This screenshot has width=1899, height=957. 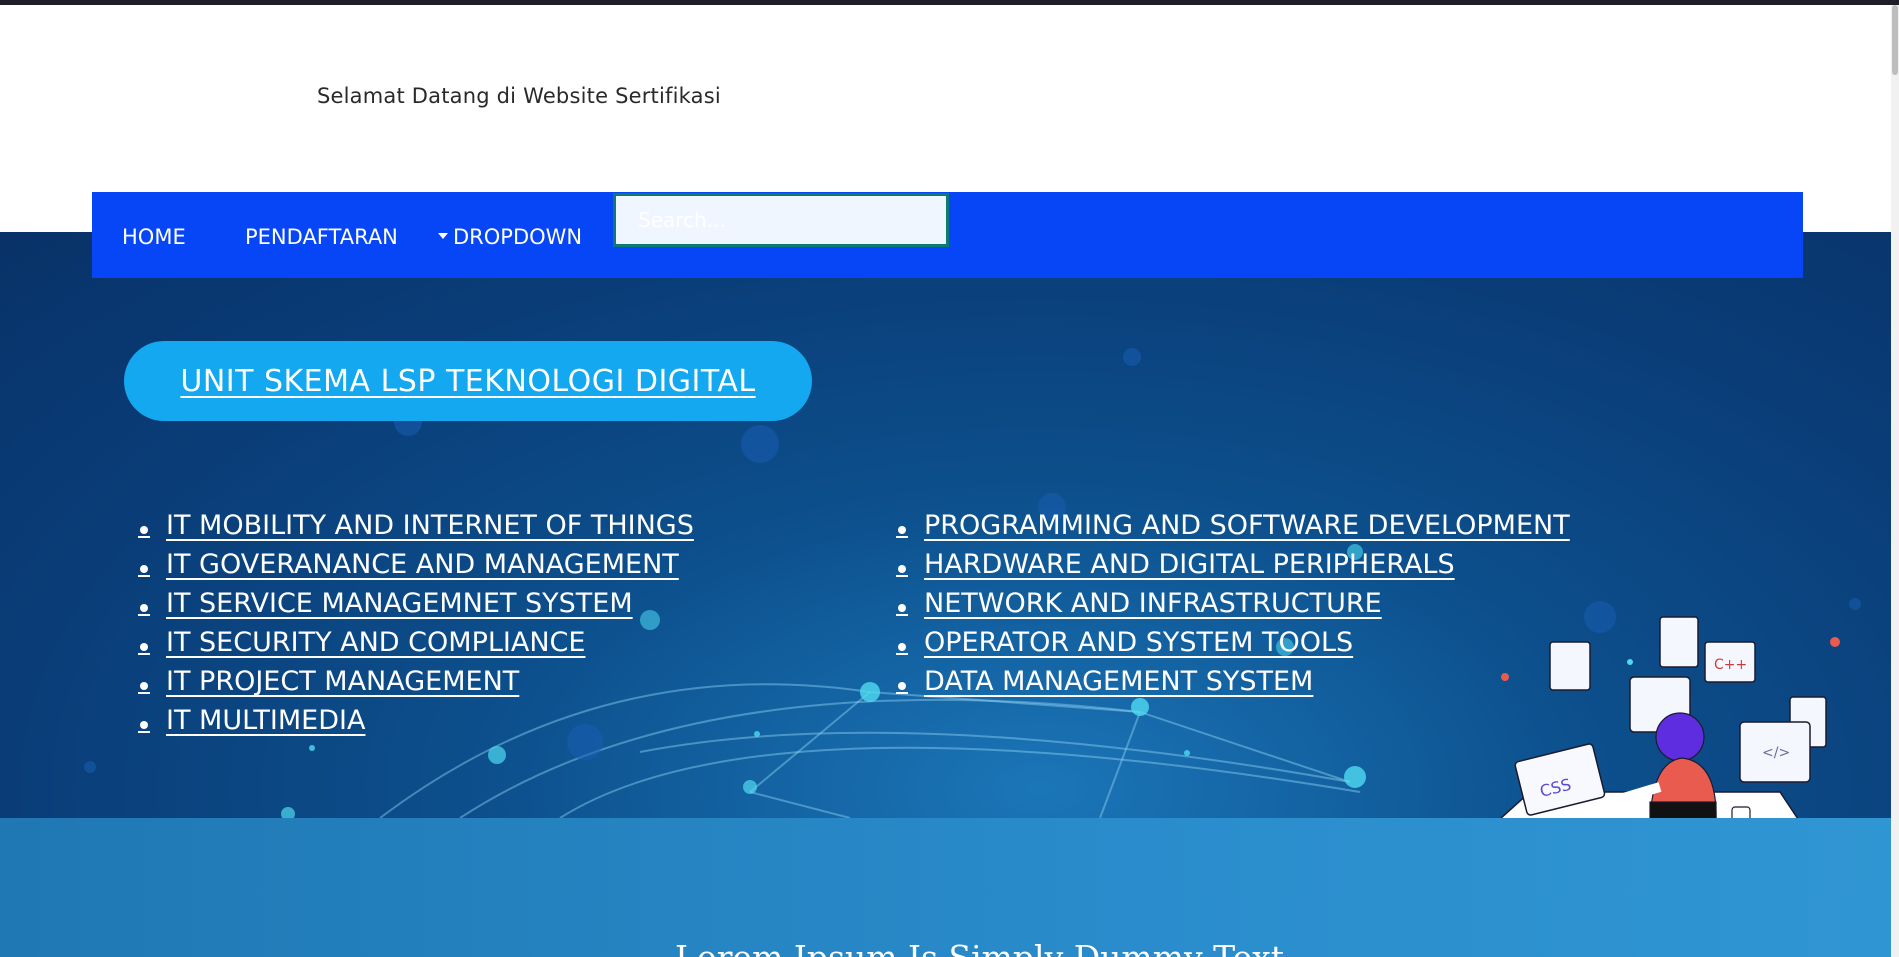 I want to click on list-item: IT GOVERANANCE AND MANAGEMENT, so click(x=416, y=564).